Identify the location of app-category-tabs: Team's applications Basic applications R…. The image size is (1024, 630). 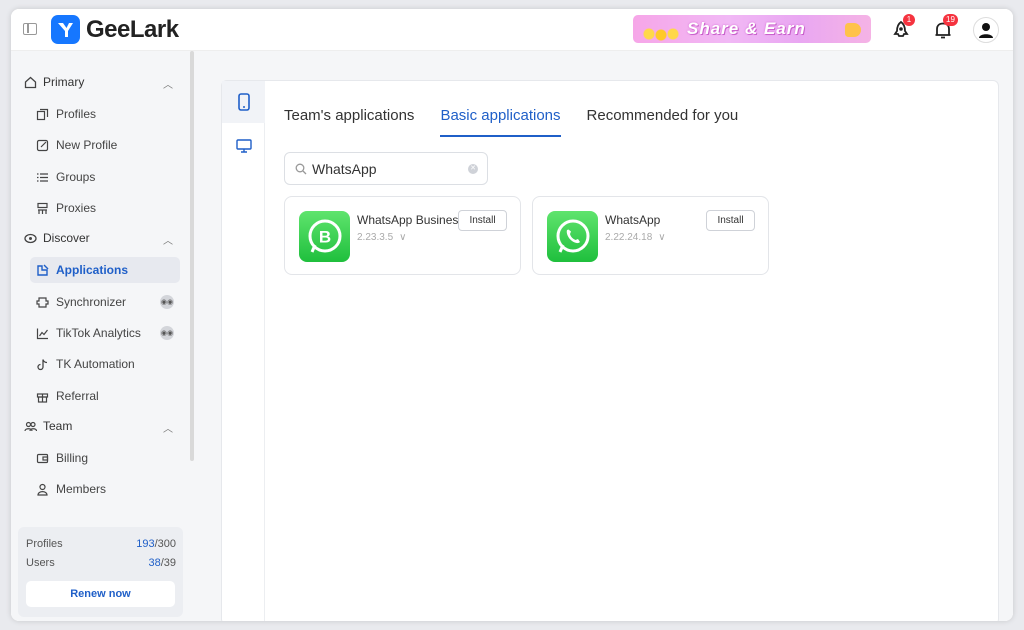
(524, 122).